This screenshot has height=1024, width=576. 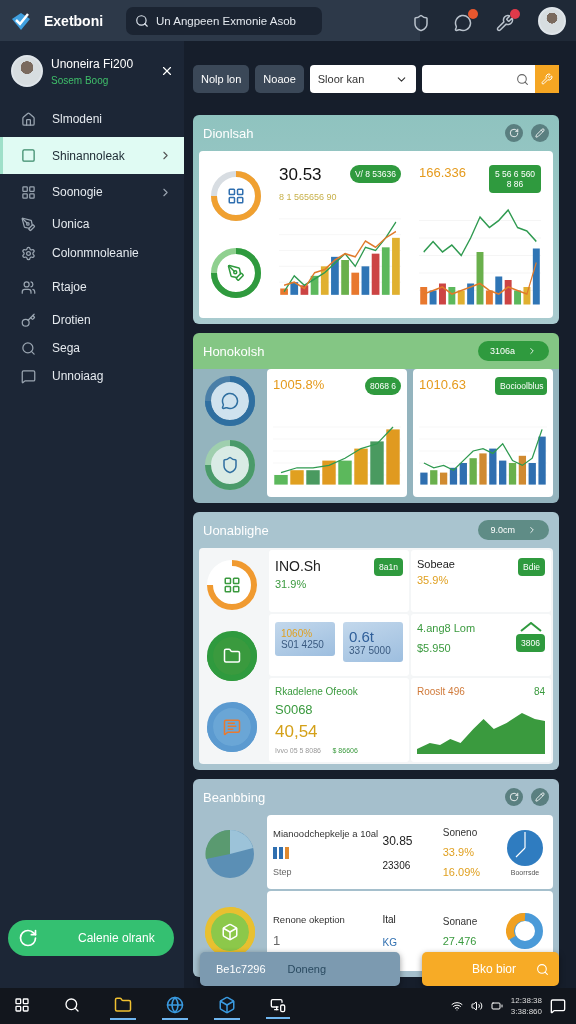 What do you see at coordinates (224, 20) in the screenshot?
I see `search-field: Un Angpeen Exmonie Asob` at bounding box center [224, 20].